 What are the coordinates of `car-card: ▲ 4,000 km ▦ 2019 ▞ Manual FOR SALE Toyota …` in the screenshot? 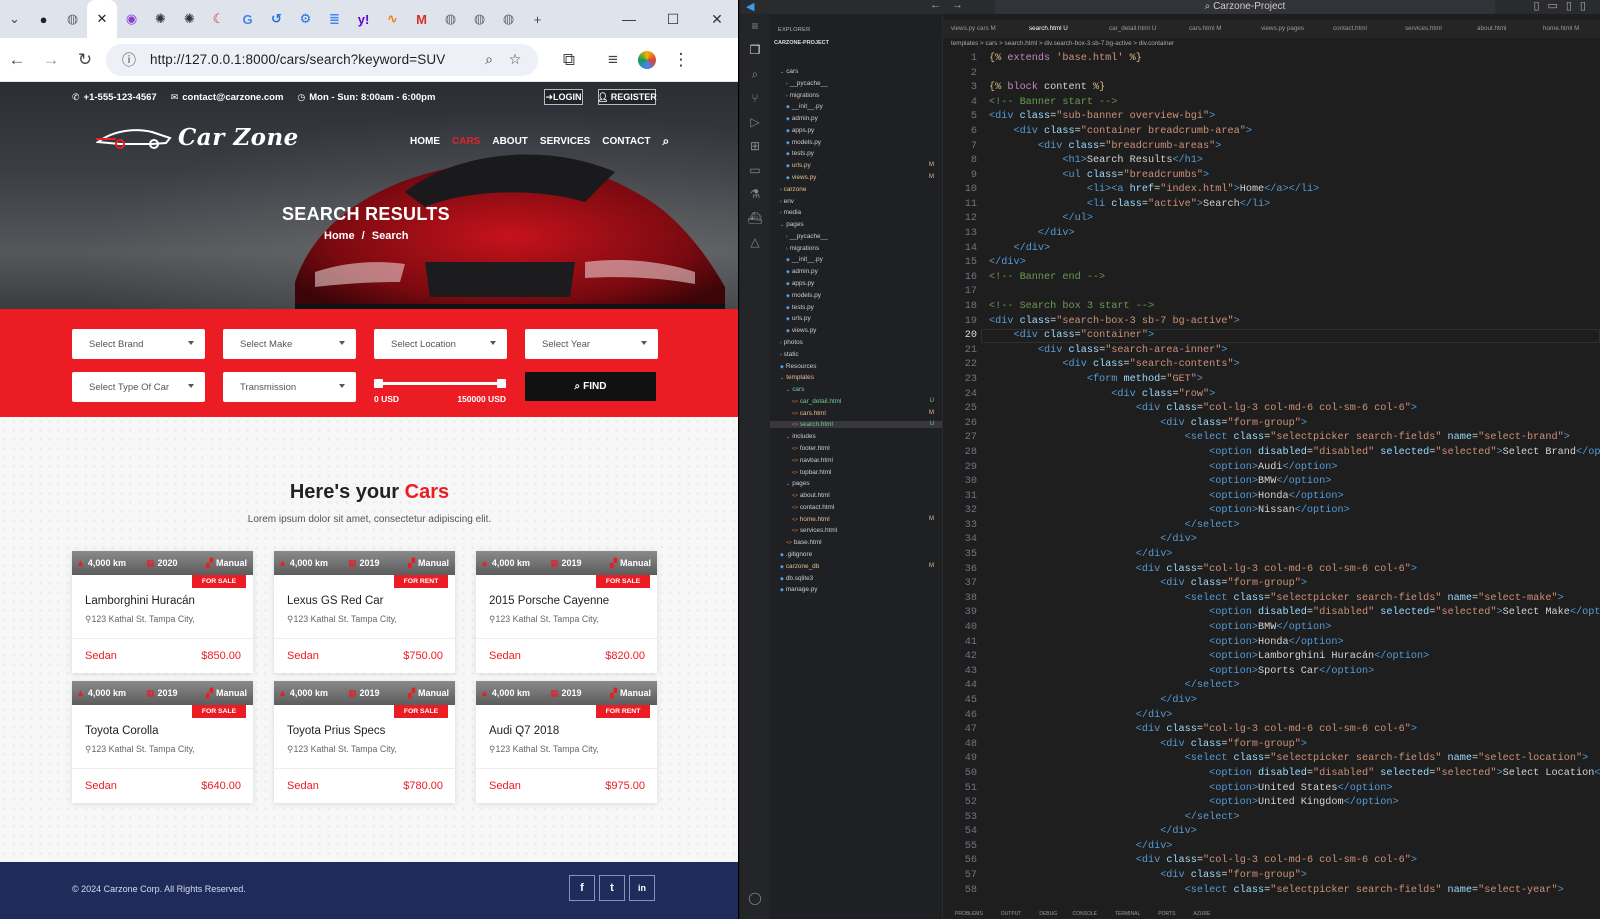 It's located at (364, 742).